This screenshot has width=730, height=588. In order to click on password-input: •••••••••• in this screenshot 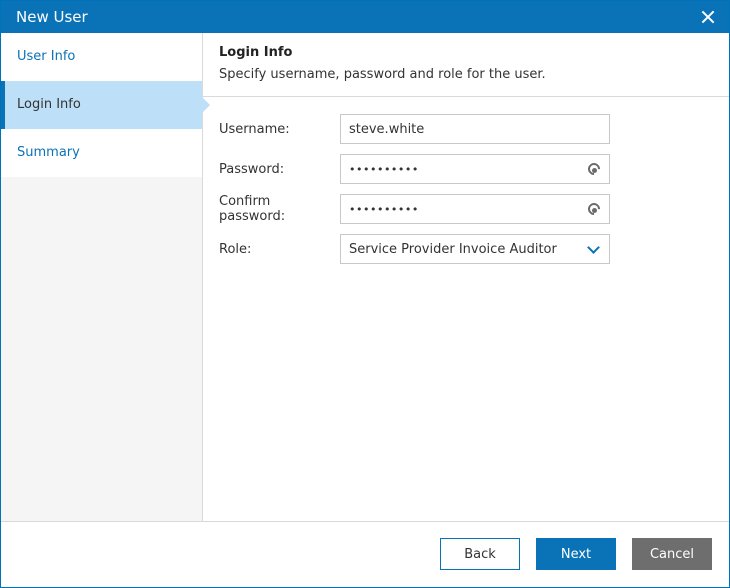, I will do `click(475, 169)`.